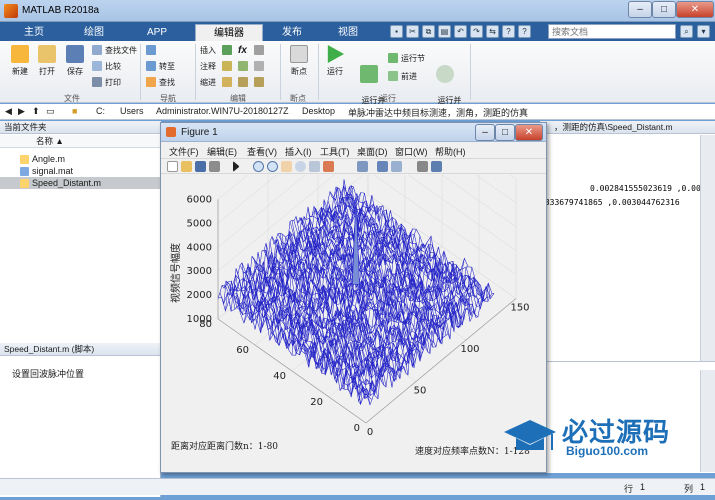 The image size is (715, 500). I want to click on redo-quick-icon: ↷, so click(476, 31).